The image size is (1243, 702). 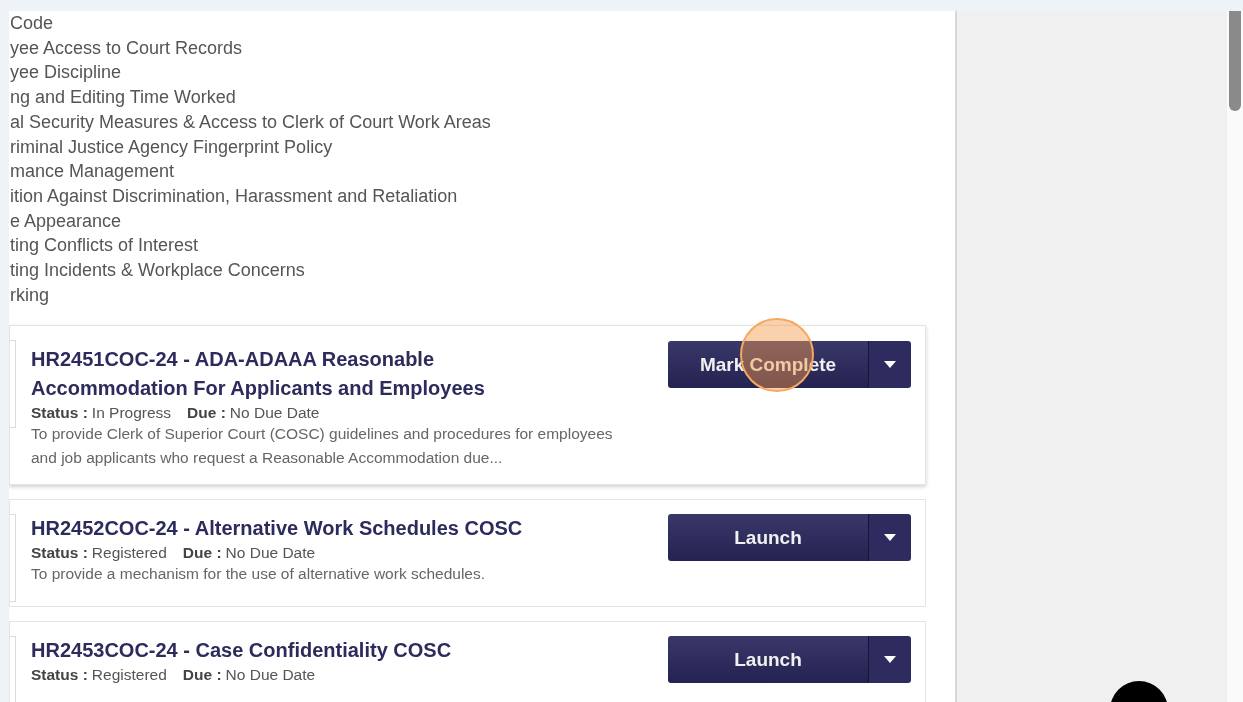 What do you see at coordinates (482, 270) in the screenshot?
I see `policy-link: ting Incidents & Workplace Concerns` at bounding box center [482, 270].